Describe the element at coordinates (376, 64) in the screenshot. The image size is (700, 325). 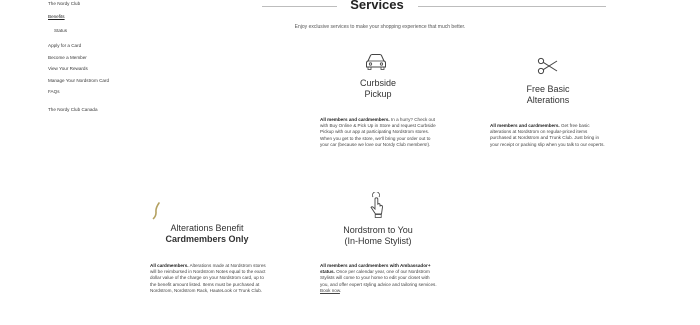
I see `car-icon` at that location.